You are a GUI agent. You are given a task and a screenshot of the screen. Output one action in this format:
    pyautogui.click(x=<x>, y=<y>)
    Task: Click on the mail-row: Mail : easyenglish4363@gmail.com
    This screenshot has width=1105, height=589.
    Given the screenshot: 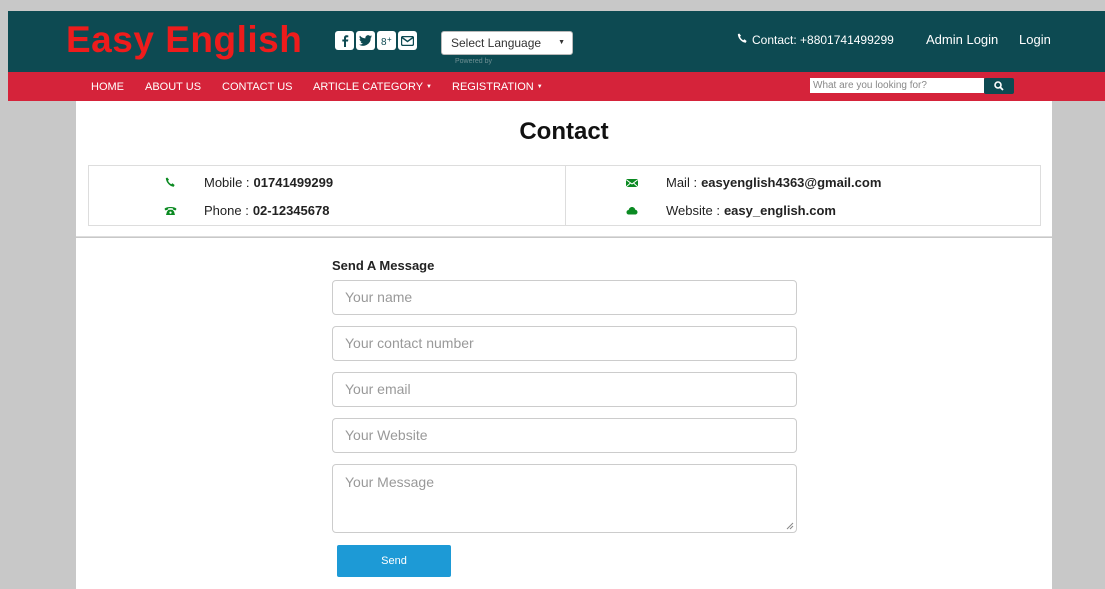 What is the action you would take?
    pyautogui.click(x=752, y=182)
    